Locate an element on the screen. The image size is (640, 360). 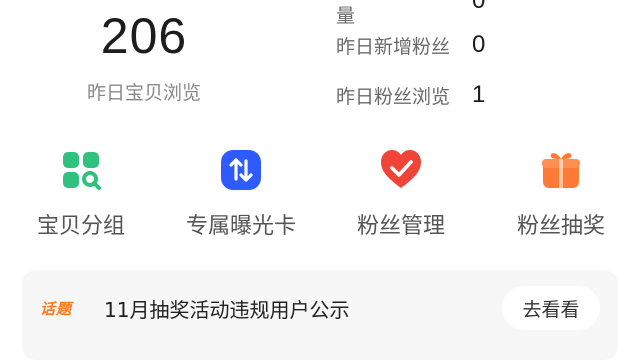
stat-row-label: 昨日商品访问量 is located at coordinates (346, 16).